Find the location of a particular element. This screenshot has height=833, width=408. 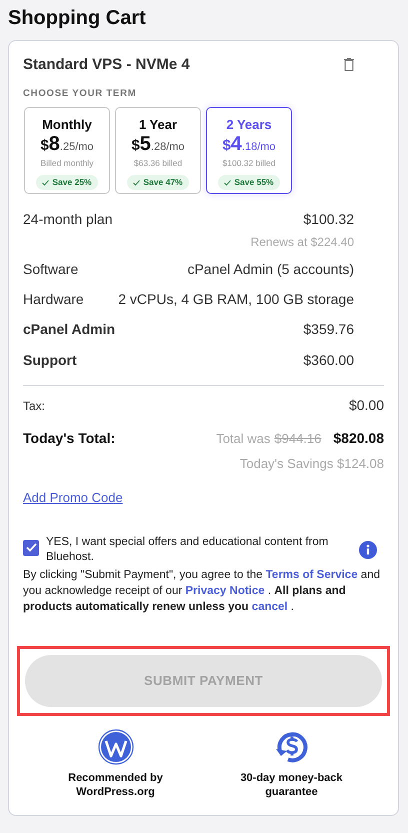

total-value: $820.08 is located at coordinates (358, 438).